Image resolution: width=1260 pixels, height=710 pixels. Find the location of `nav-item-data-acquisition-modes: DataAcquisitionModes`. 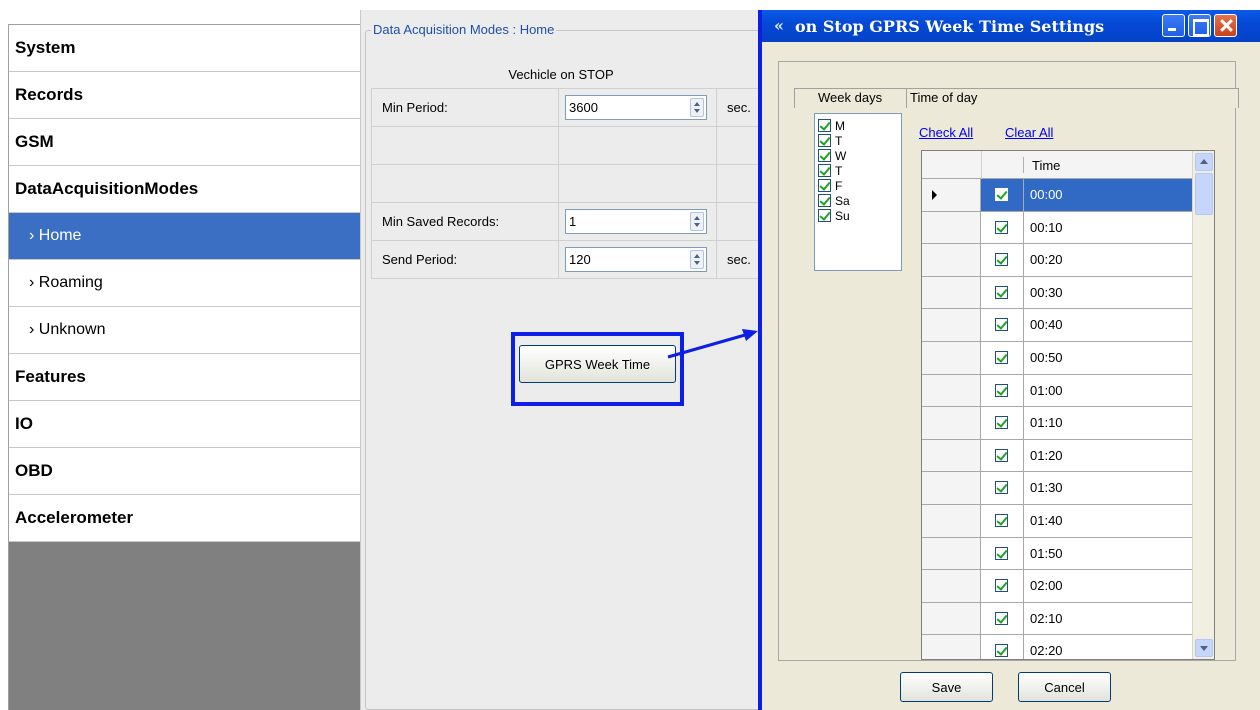

nav-item-data-acquisition-modes: DataAcquisitionModes is located at coordinates (184, 189).